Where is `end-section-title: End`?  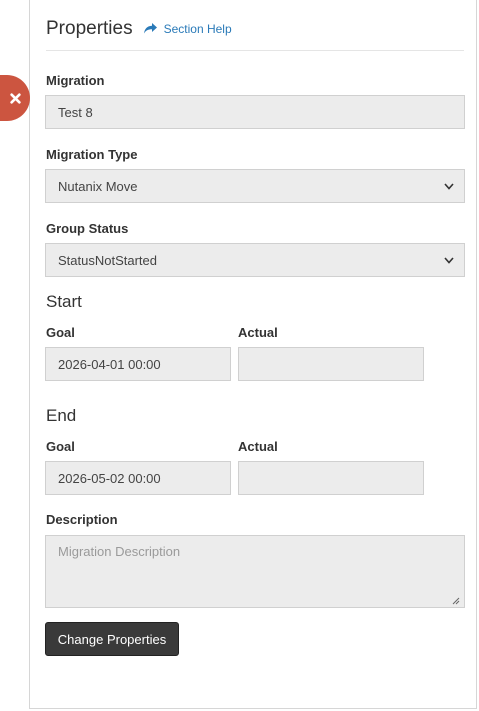 end-section-title: End is located at coordinates (61, 415).